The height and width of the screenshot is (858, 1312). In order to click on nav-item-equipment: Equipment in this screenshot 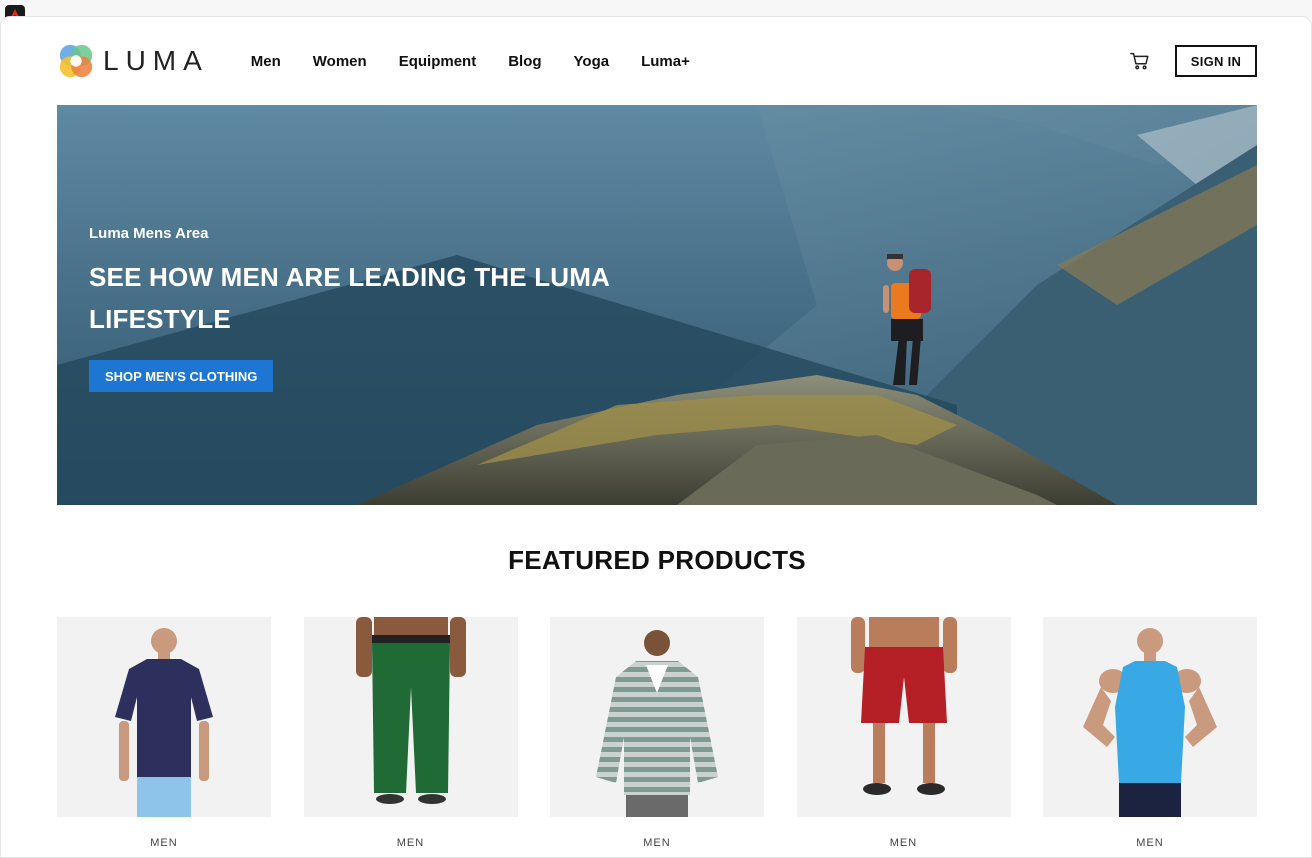, I will do `click(438, 61)`.